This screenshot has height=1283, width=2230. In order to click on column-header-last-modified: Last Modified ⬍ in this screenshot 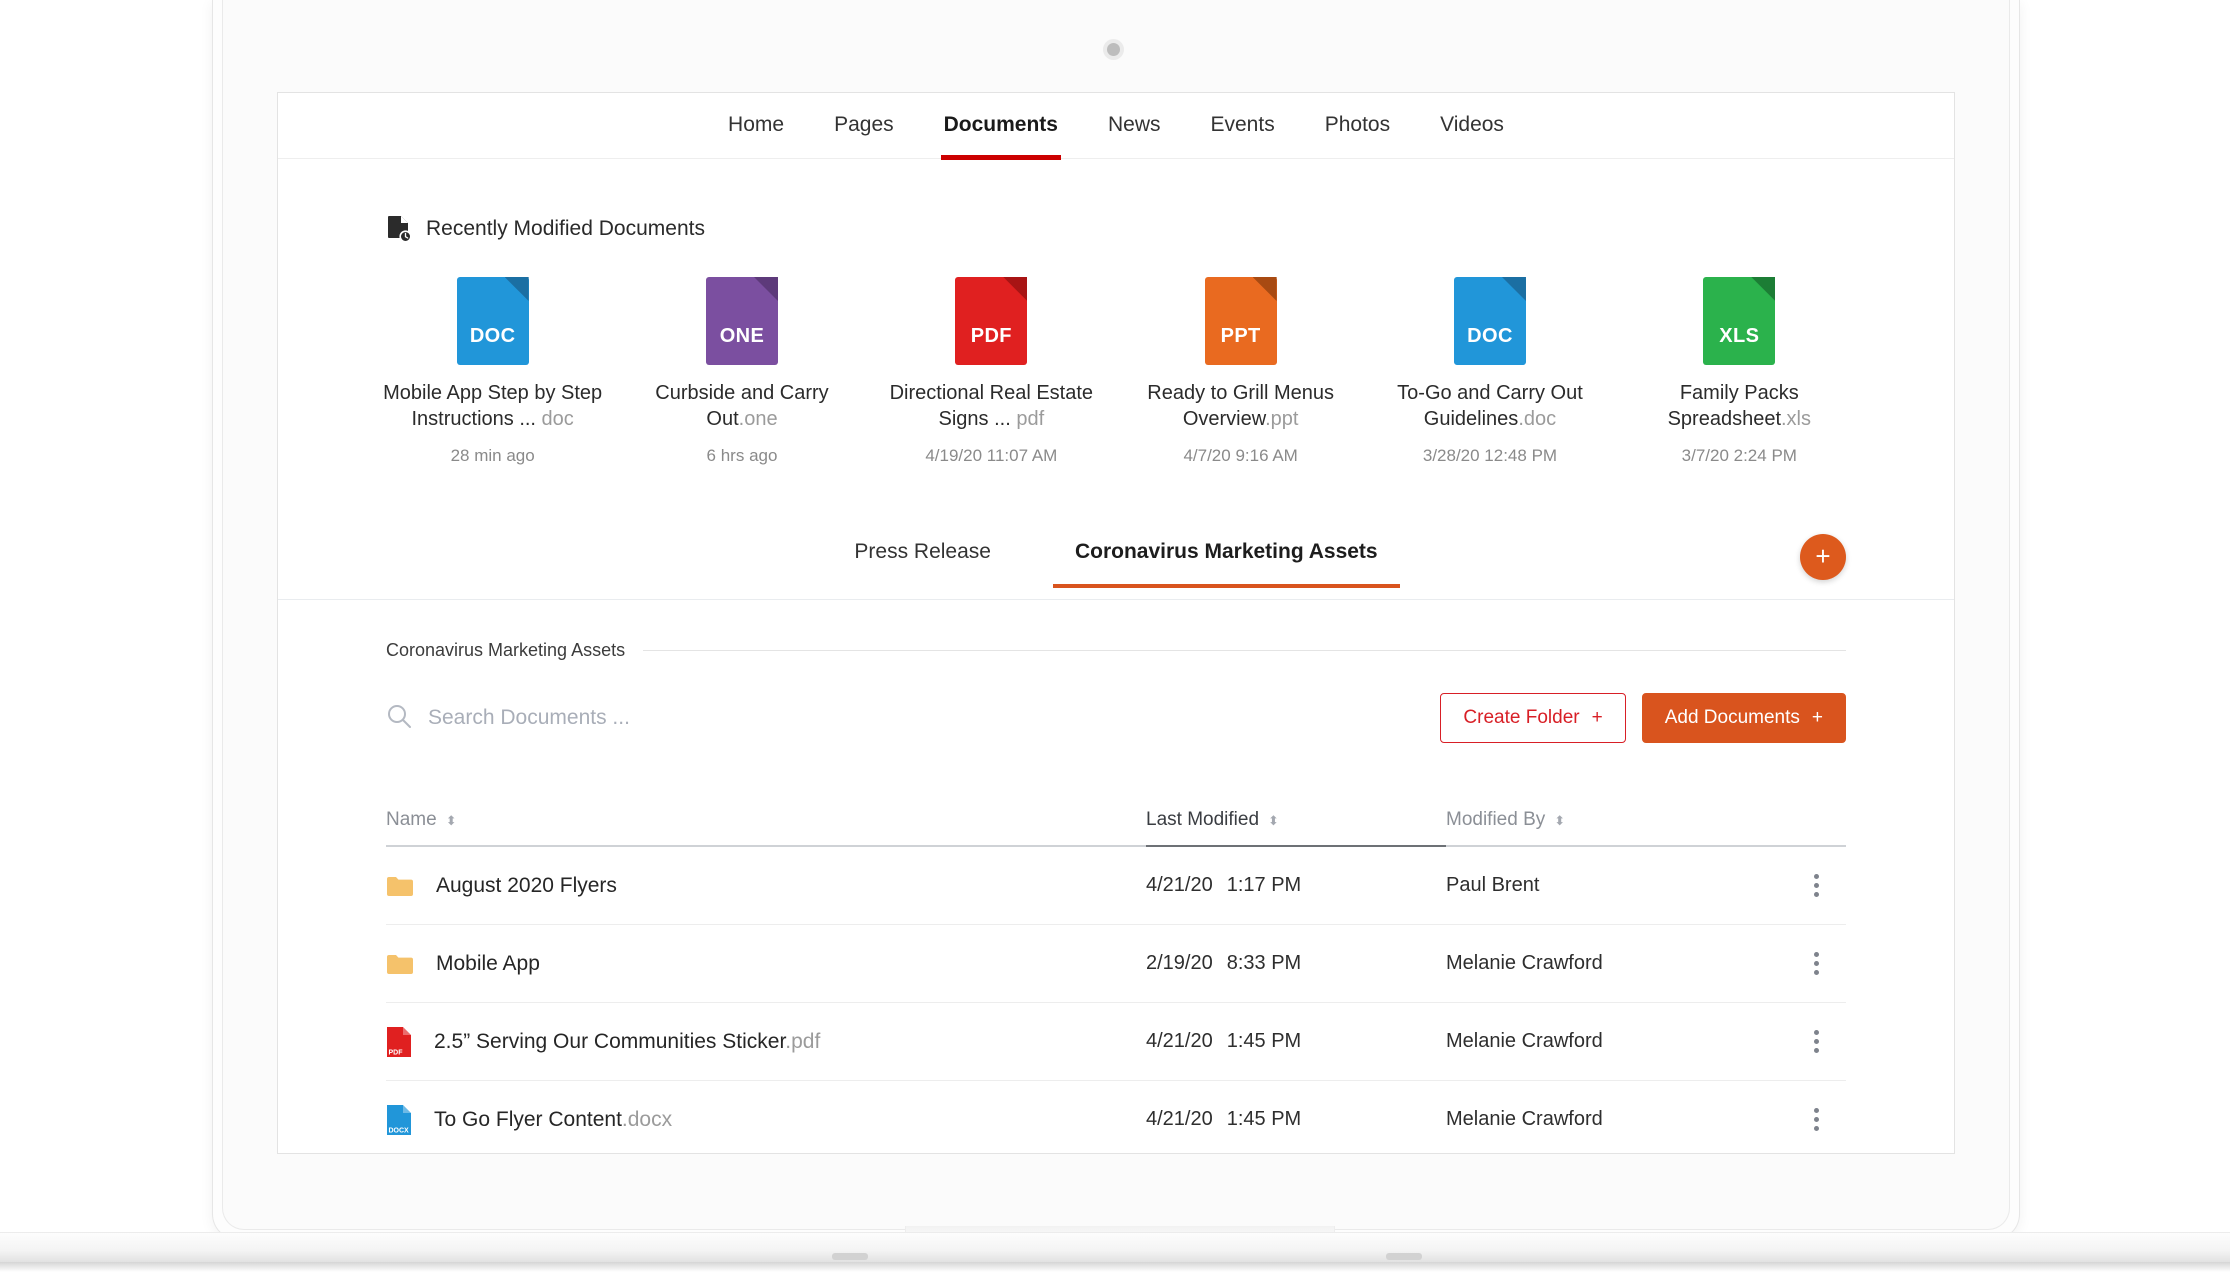, I will do `click(1296, 820)`.